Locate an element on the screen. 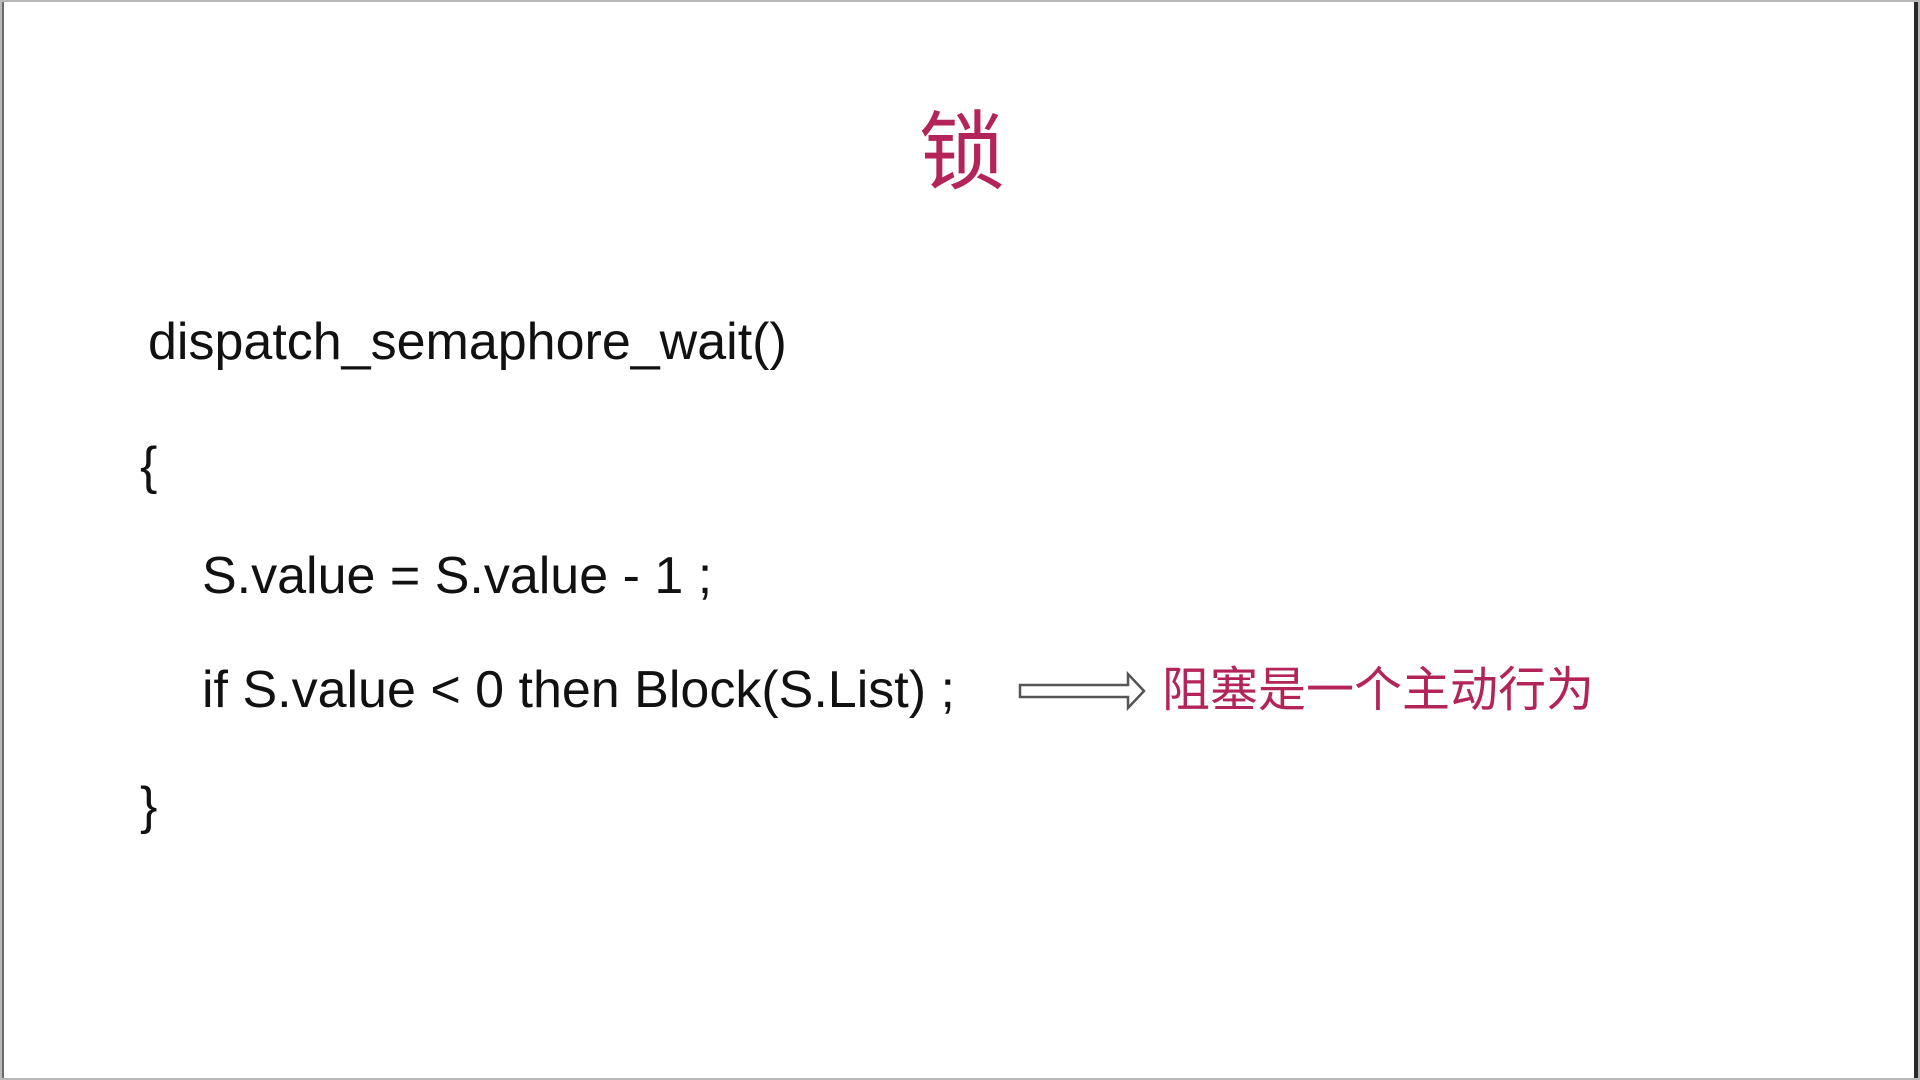  right-arrow-icon is located at coordinates (1082, 691).